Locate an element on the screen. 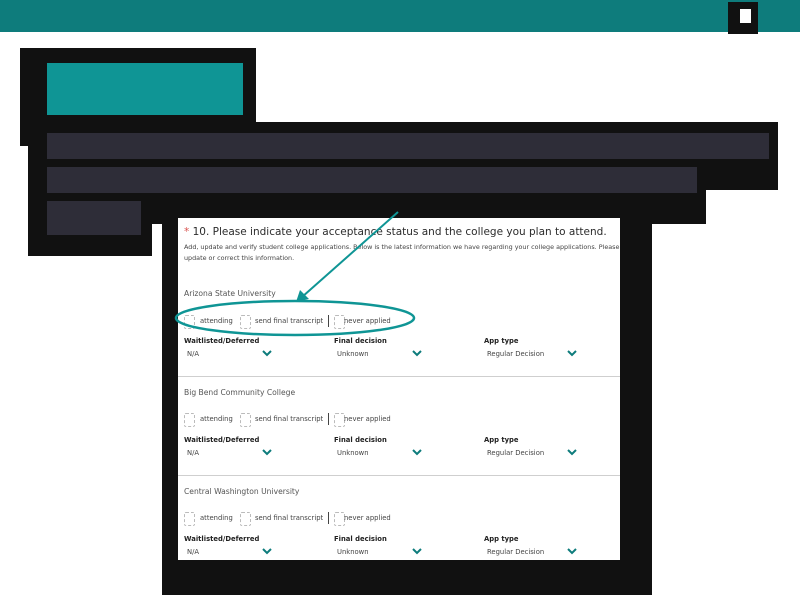  required-mark: * is located at coordinates (187, 232).